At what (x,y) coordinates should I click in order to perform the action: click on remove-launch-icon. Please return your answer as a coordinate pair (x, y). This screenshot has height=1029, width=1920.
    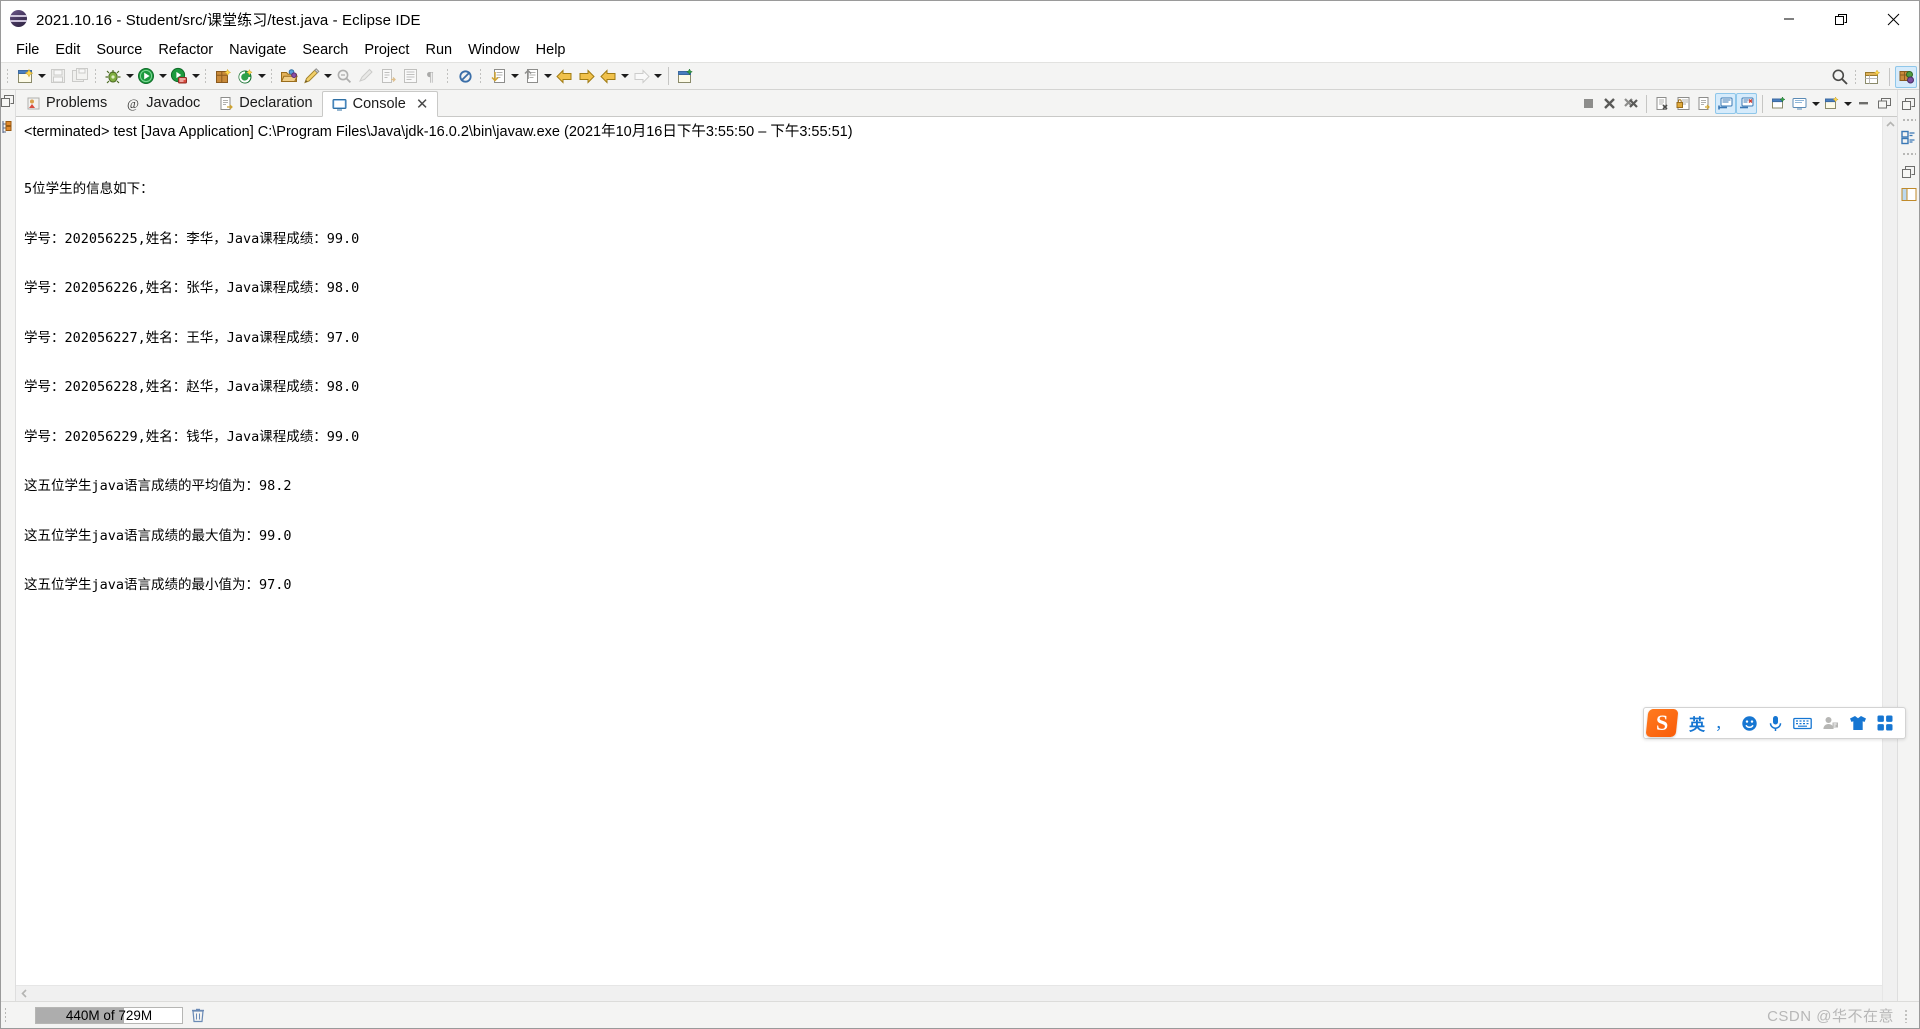
    Looking at the image, I should click on (1609, 103).